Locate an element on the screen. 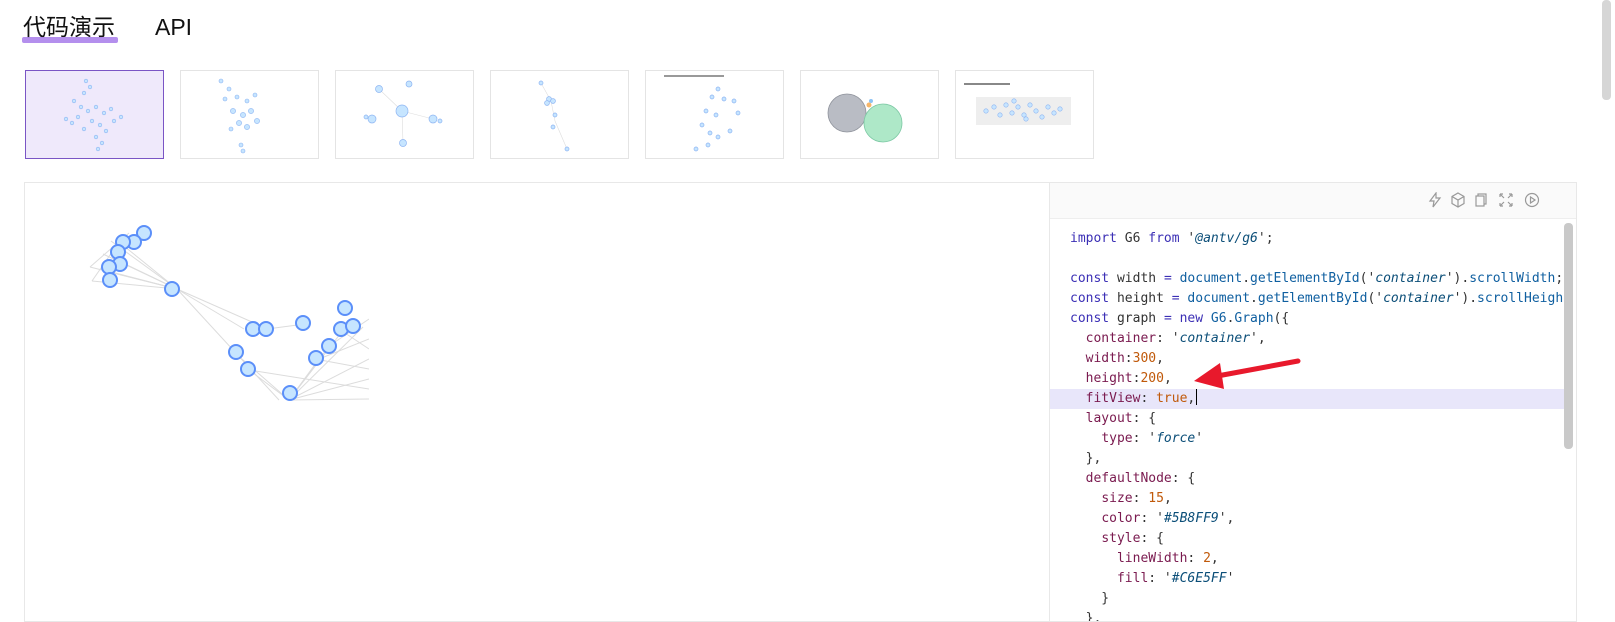 The image size is (1615, 622). code-token: lineWidth is located at coordinates (1152, 558).